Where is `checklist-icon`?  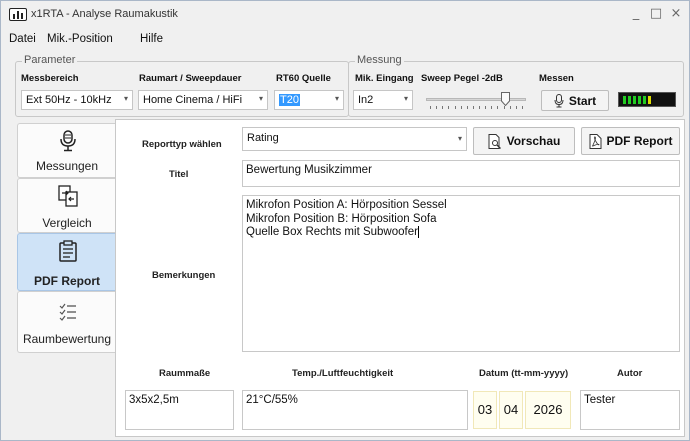 checklist-icon is located at coordinates (67, 312).